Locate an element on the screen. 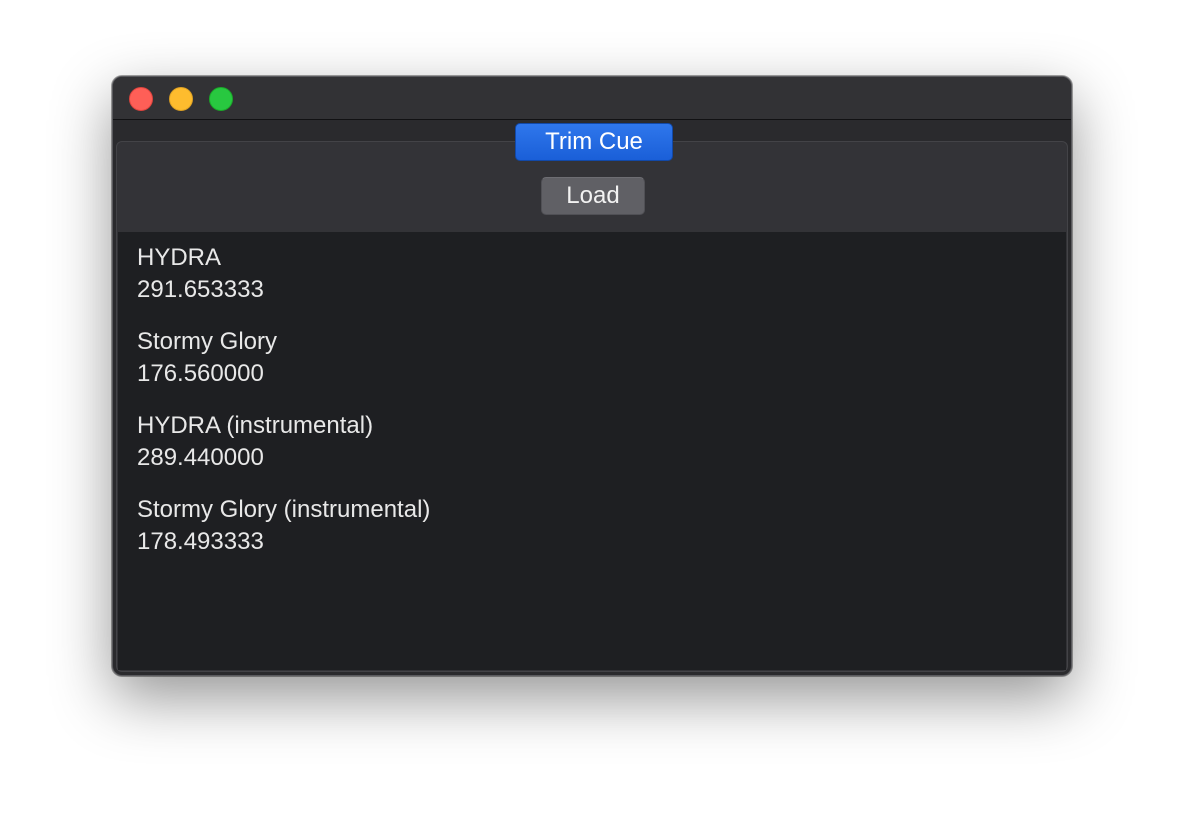 The image size is (1184, 824). track-title: HYDRA (instrumental) is located at coordinates (255, 425).